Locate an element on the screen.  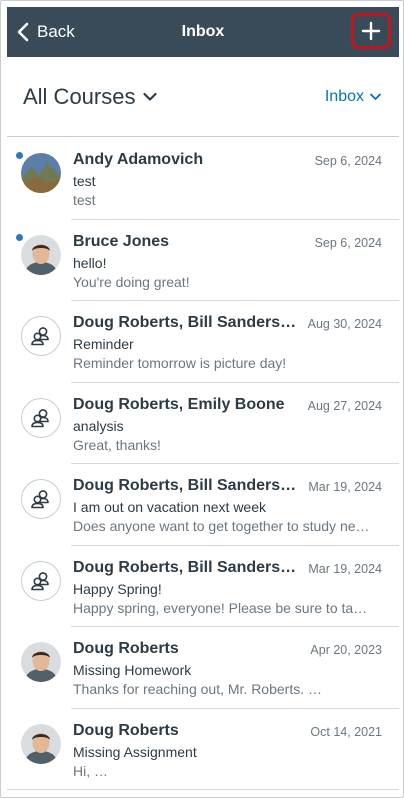
message-date: Aug 27, 2024 is located at coordinates (344, 405).